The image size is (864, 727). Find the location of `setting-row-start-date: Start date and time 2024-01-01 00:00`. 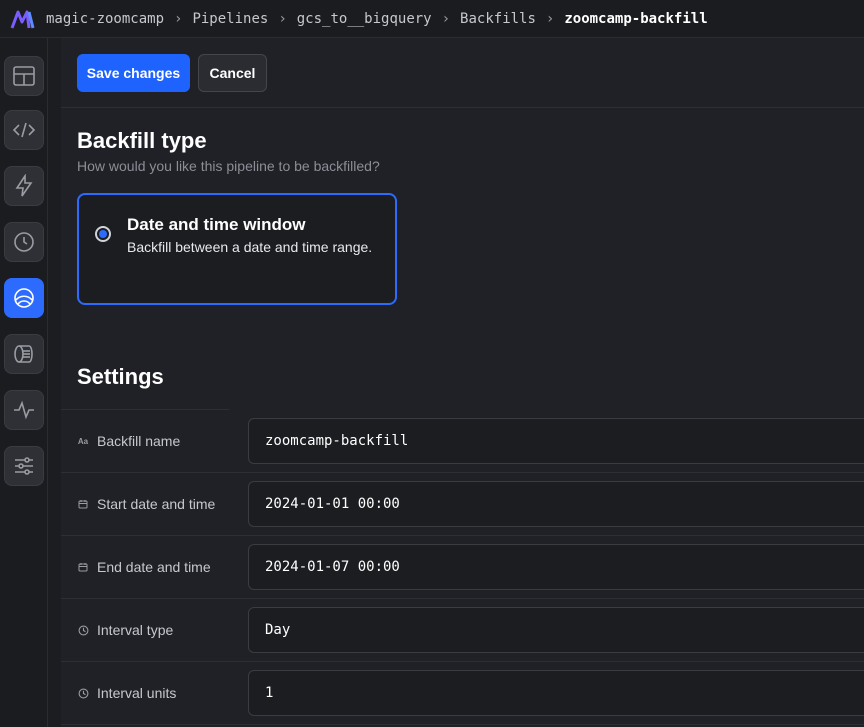

setting-row-start-date: Start date and time 2024-01-01 00:00 is located at coordinates (462, 504).